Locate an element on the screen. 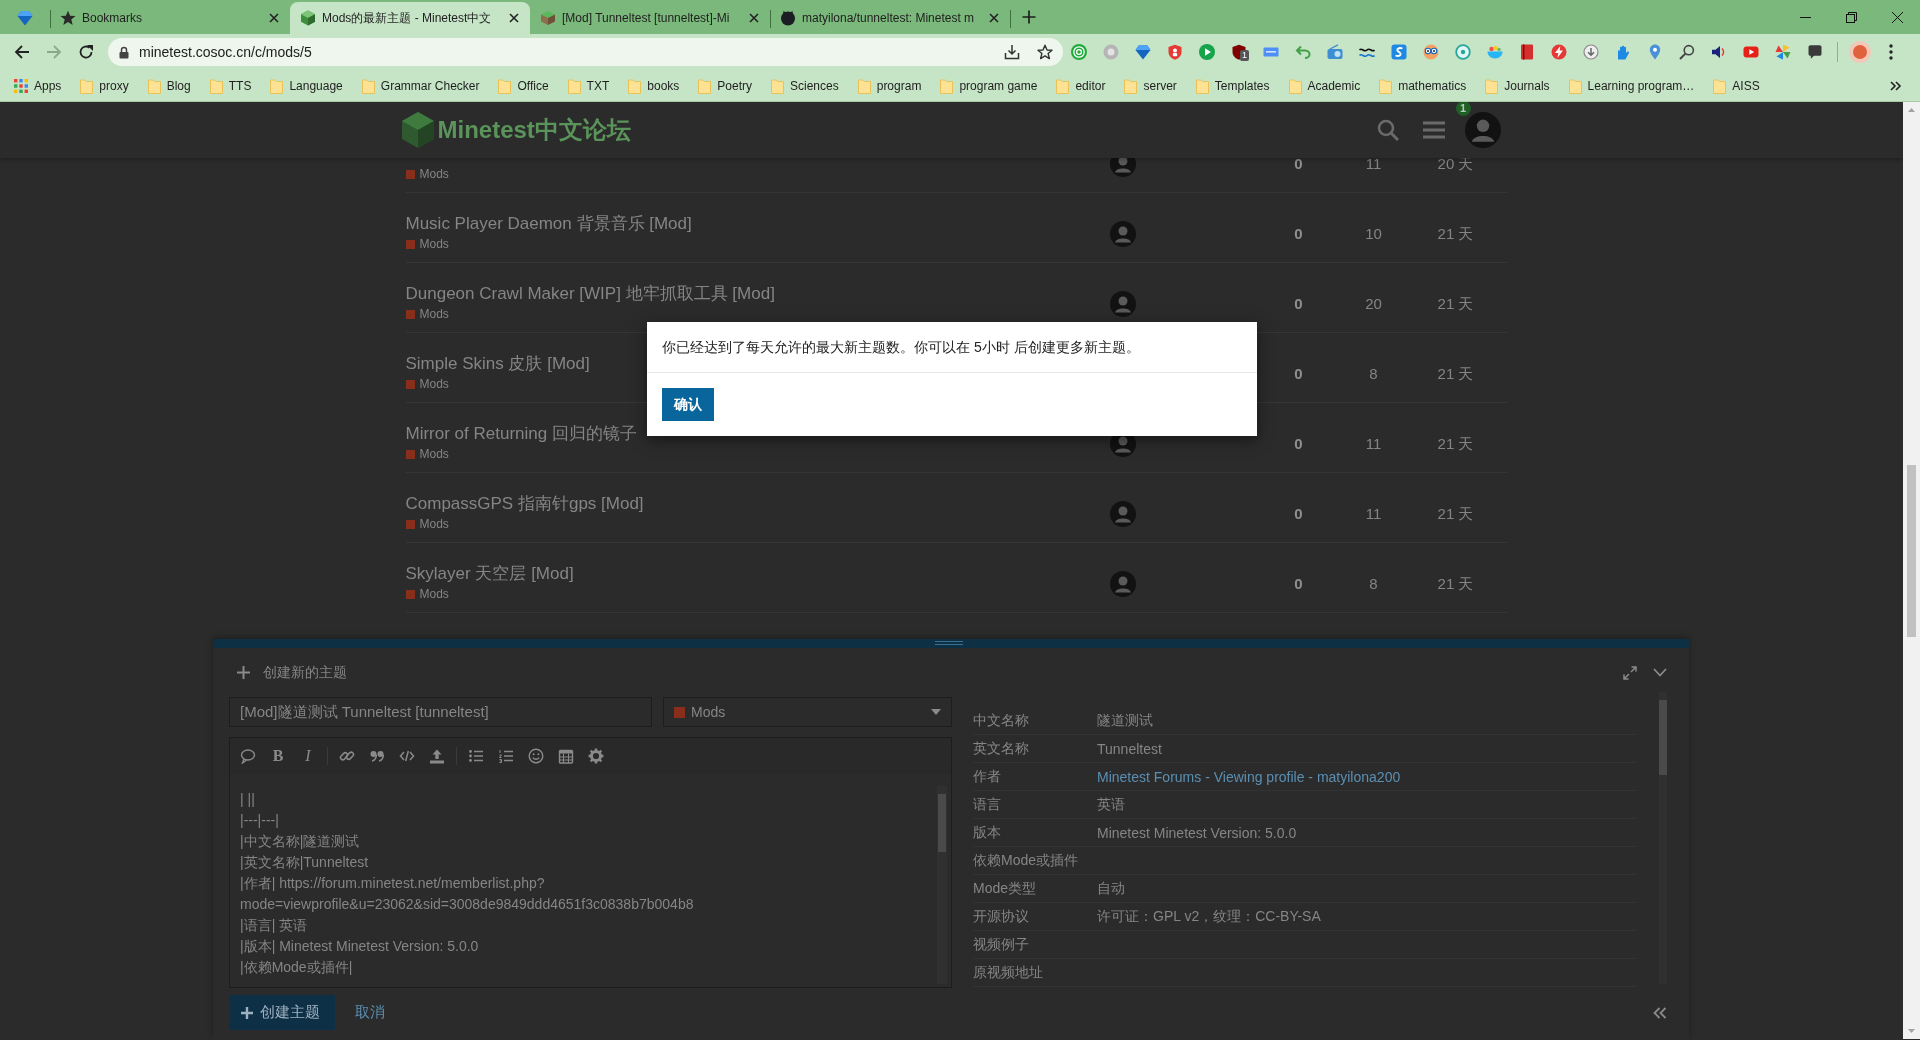 This screenshot has width=1920, height=1040. fingerprint-icon is located at coordinates (1079, 52).